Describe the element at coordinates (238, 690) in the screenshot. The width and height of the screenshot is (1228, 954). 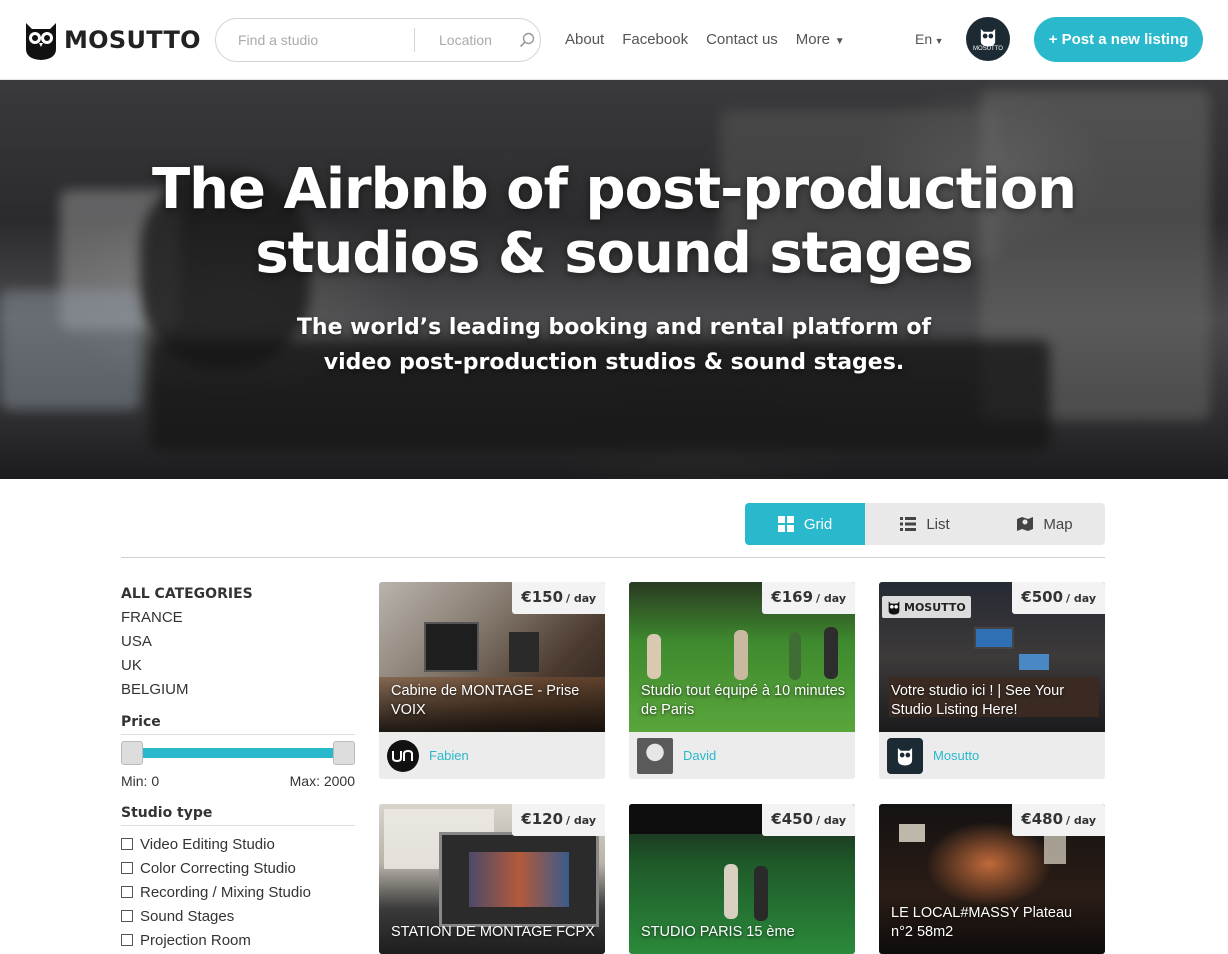
I see `category-belgium: BELGIUM` at that location.